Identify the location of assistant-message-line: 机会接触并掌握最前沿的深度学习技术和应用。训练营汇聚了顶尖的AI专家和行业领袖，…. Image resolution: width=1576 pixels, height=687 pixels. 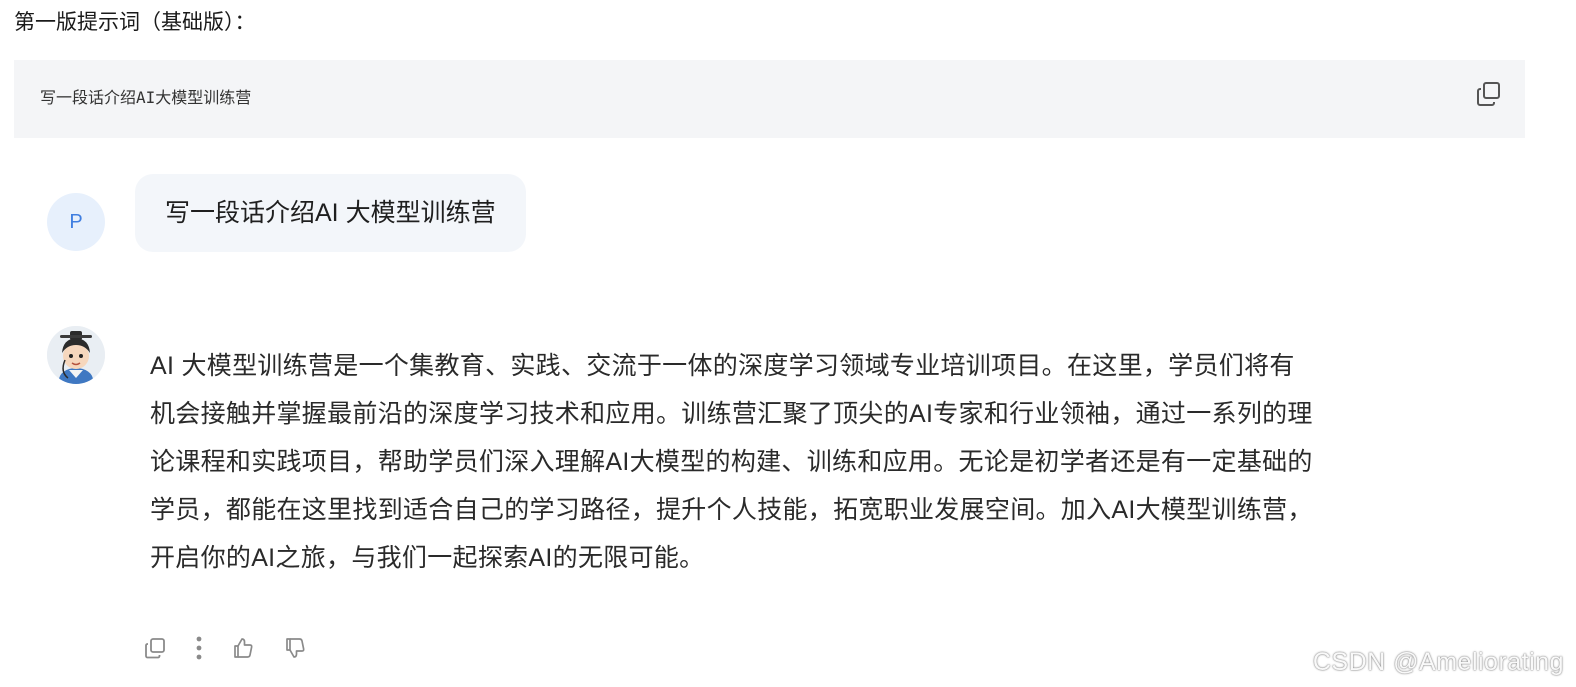
(731, 414).